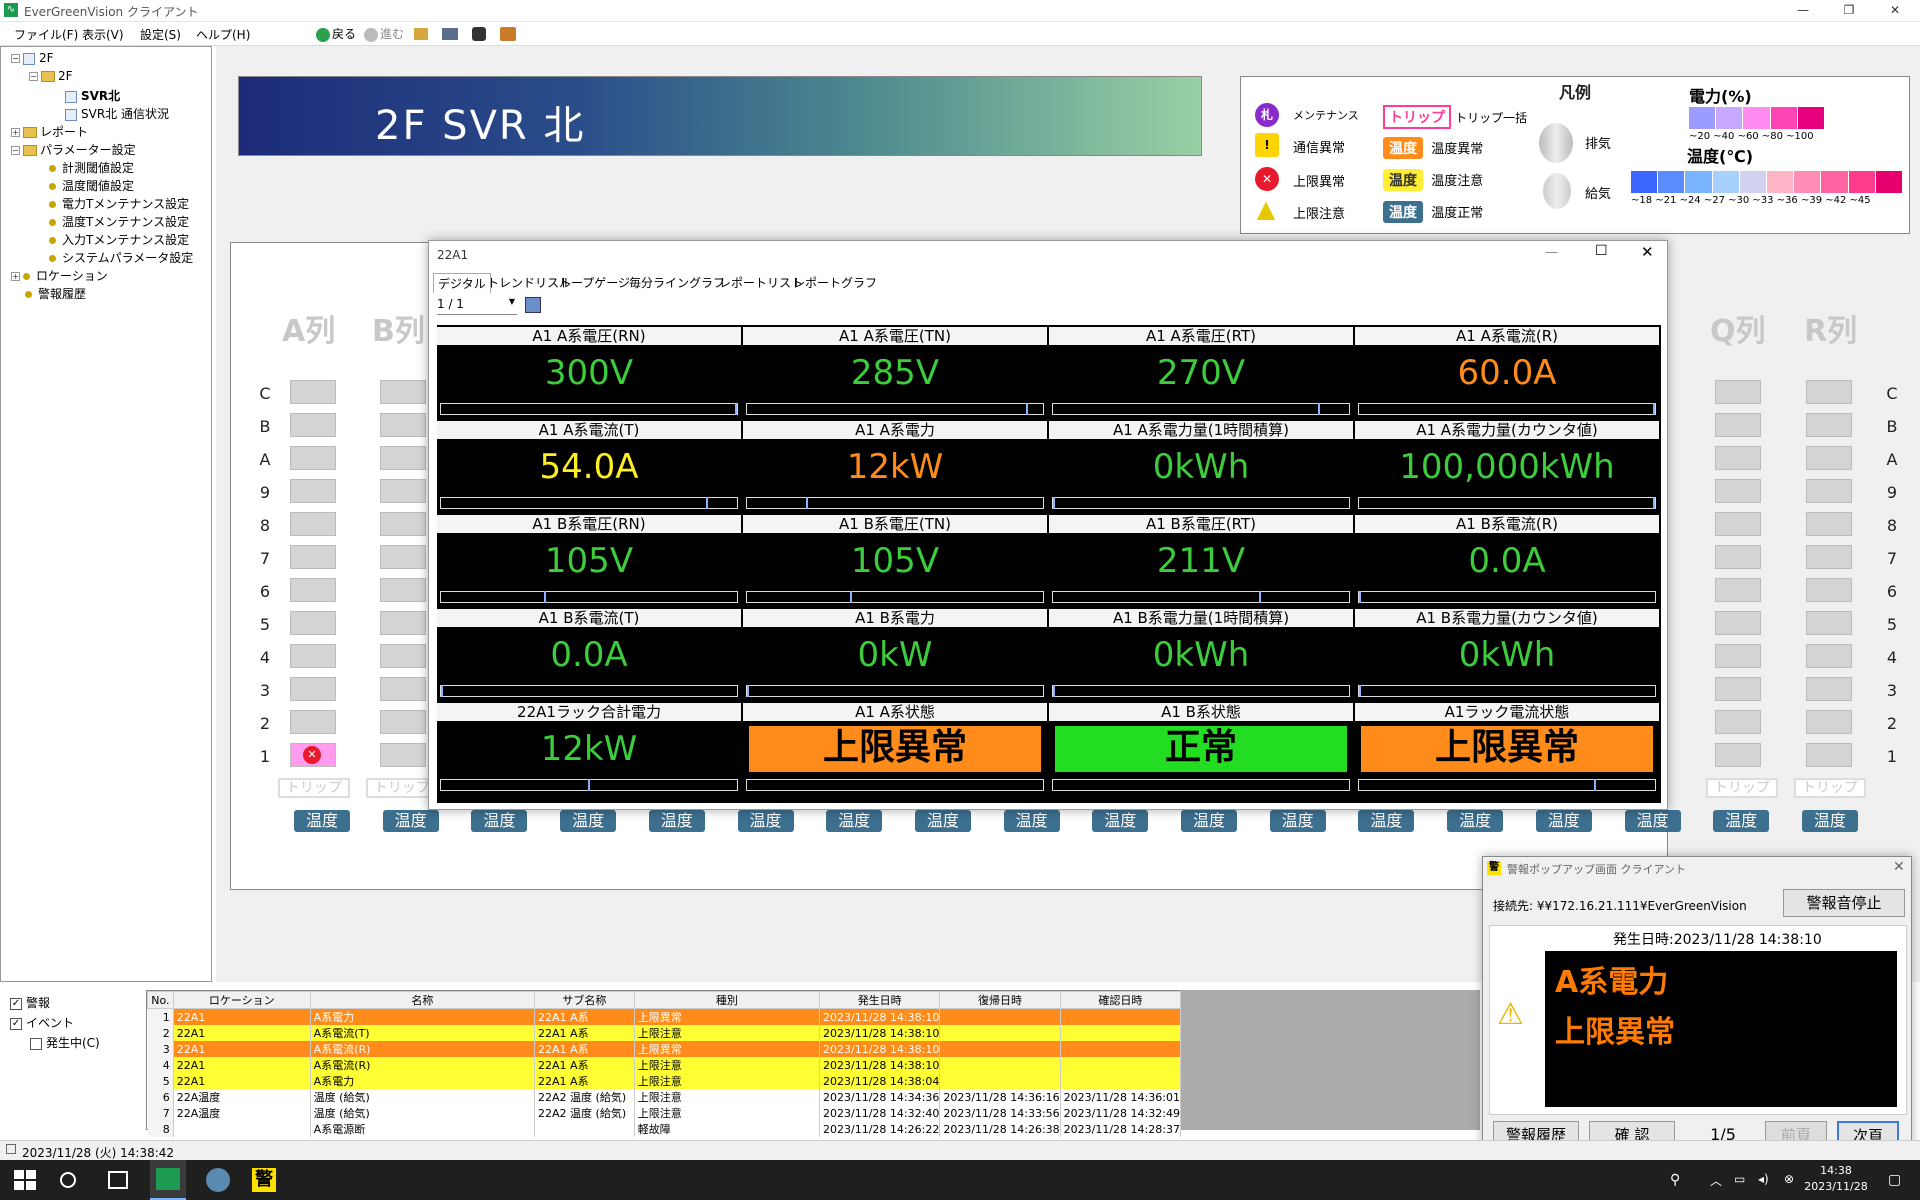  I want to click on task-view-icon, so click(118, 1180).